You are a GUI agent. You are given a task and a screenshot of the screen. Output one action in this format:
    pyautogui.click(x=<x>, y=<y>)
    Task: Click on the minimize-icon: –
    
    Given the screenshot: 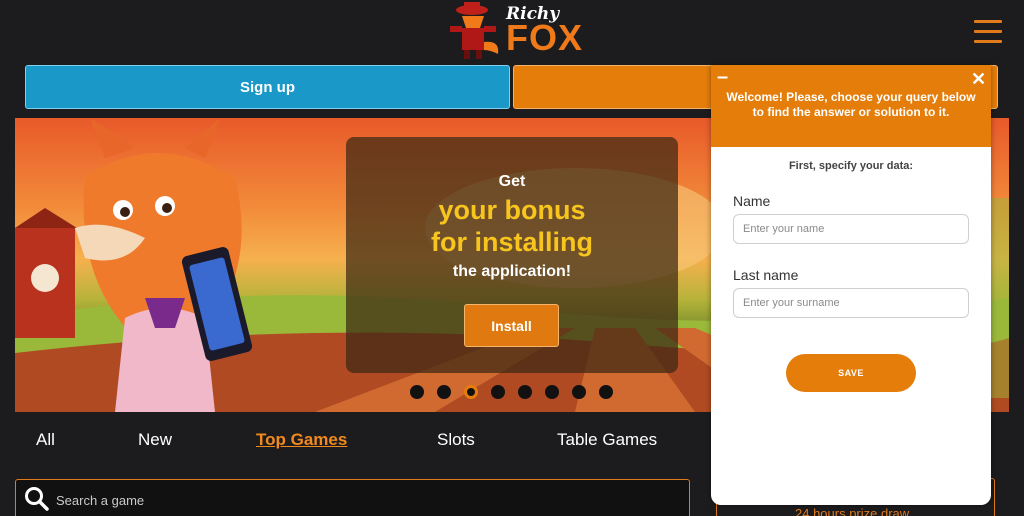 What is the action you would take?
    pyautogui.click(x=722, y=77)
    